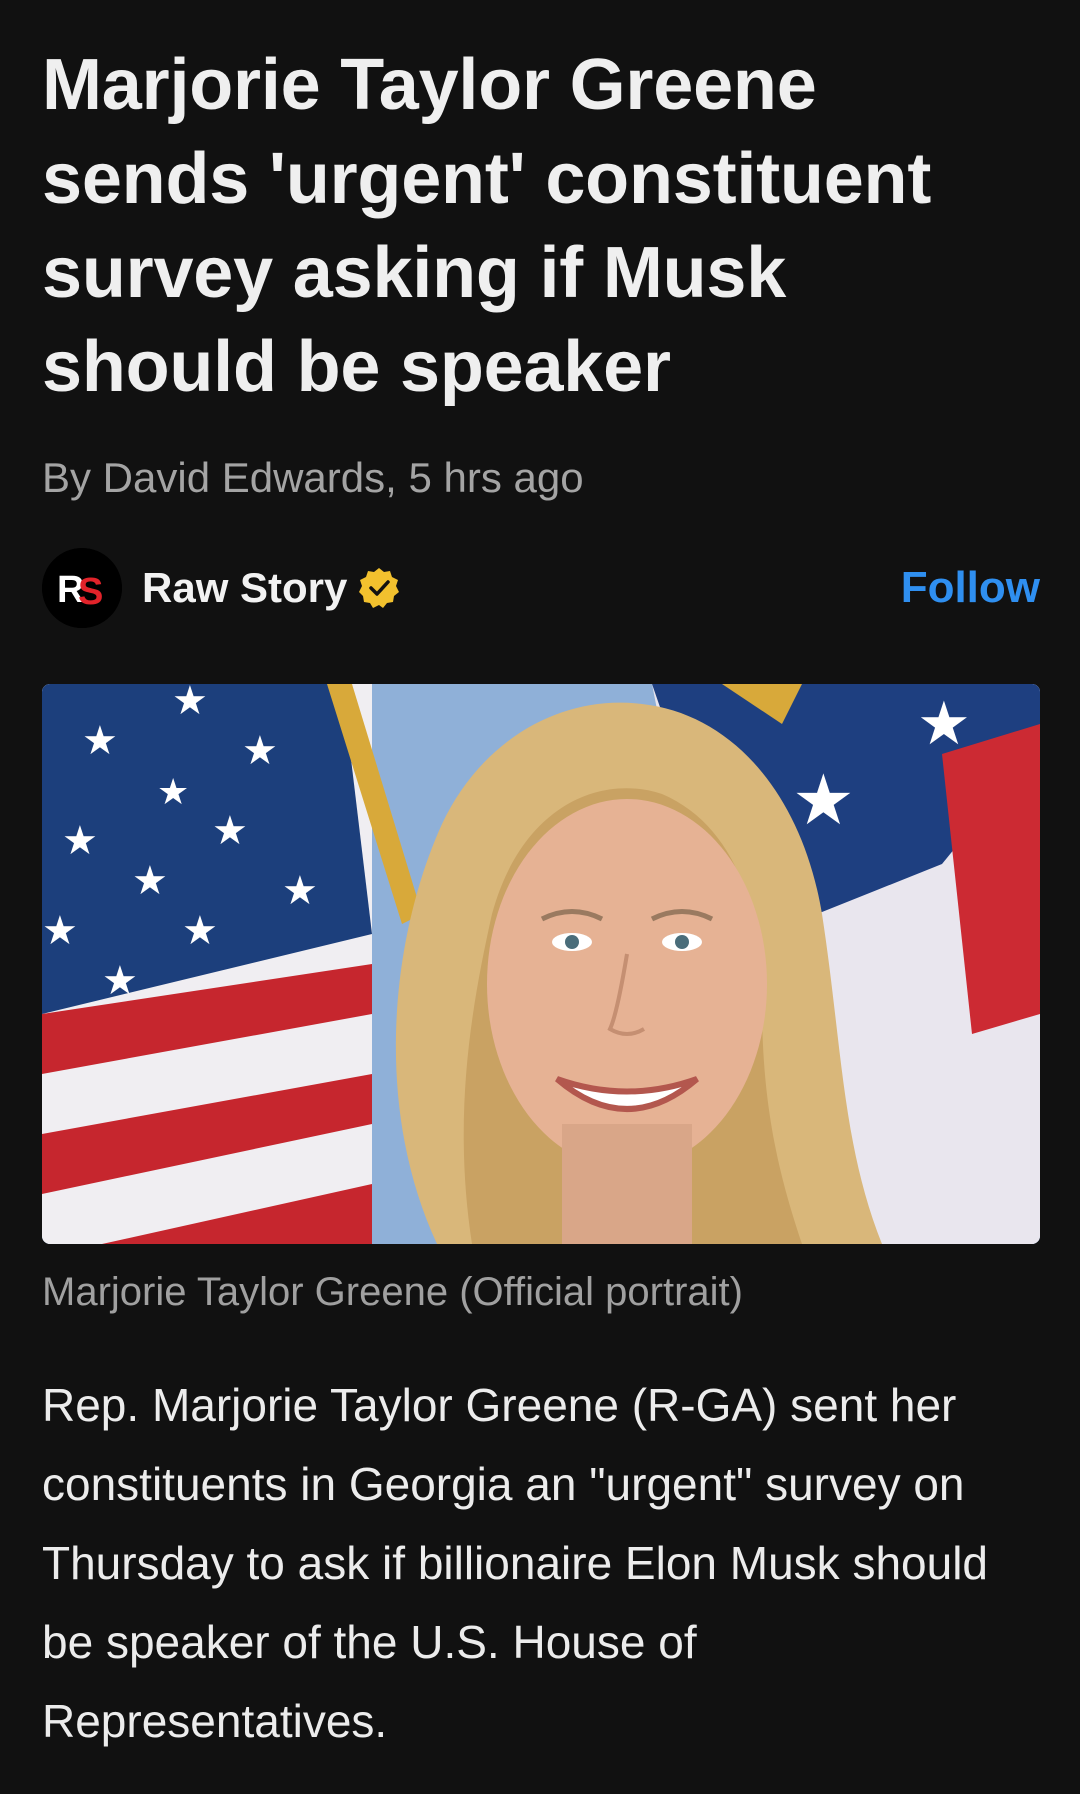 The width and height of the screenshot is (1080, 1794). What do you see at coordinates (90, 592) in the screenshot?
I see `logo-letter-s: S` at bounding box center [90, 592].